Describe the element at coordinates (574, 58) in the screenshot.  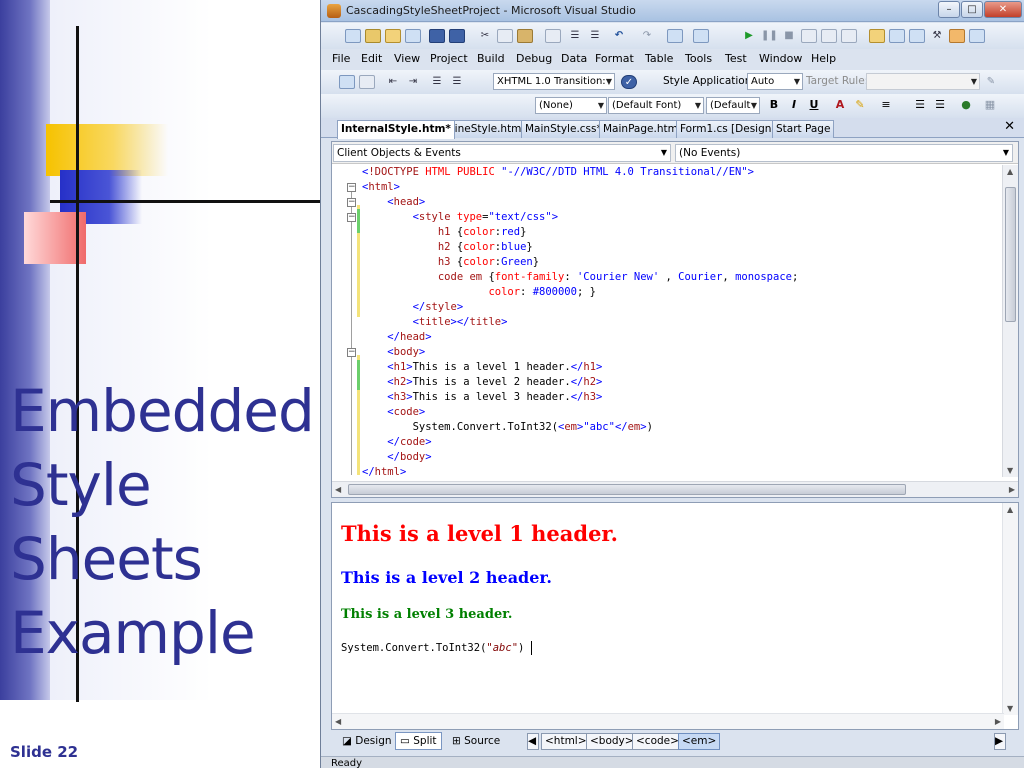
I see `menu-data: Data` at that location.